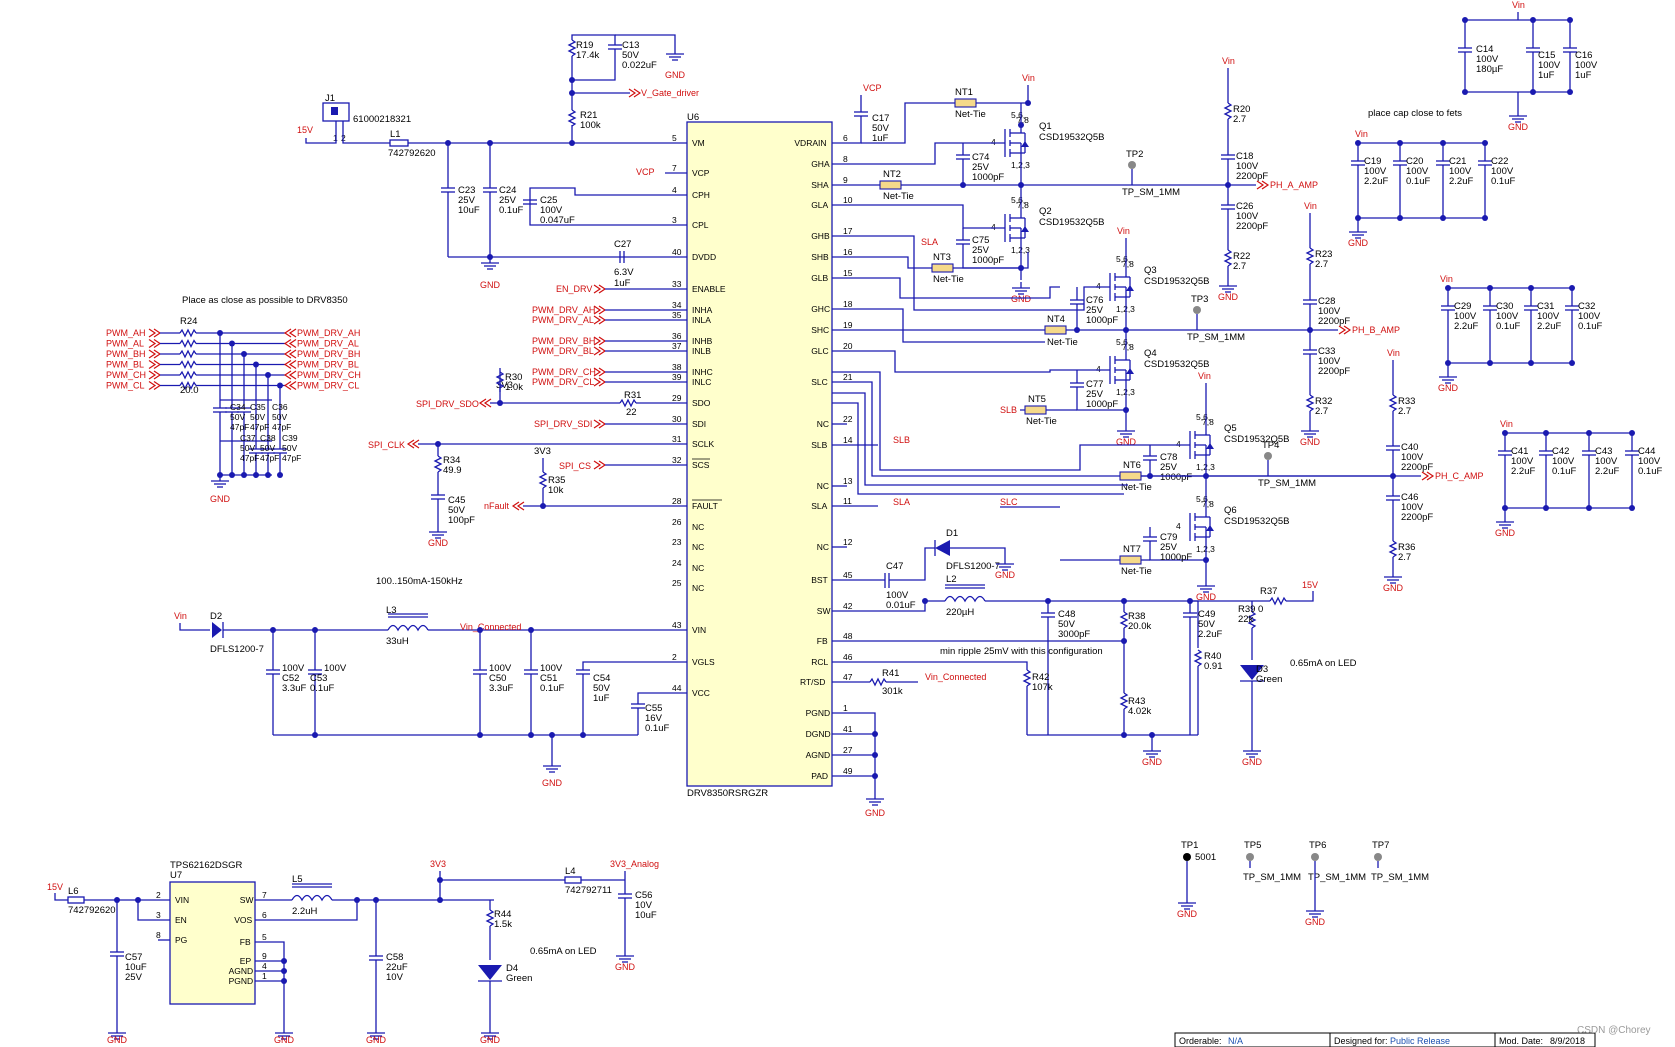  I want to click on label: TP7, so click(1380, 845).